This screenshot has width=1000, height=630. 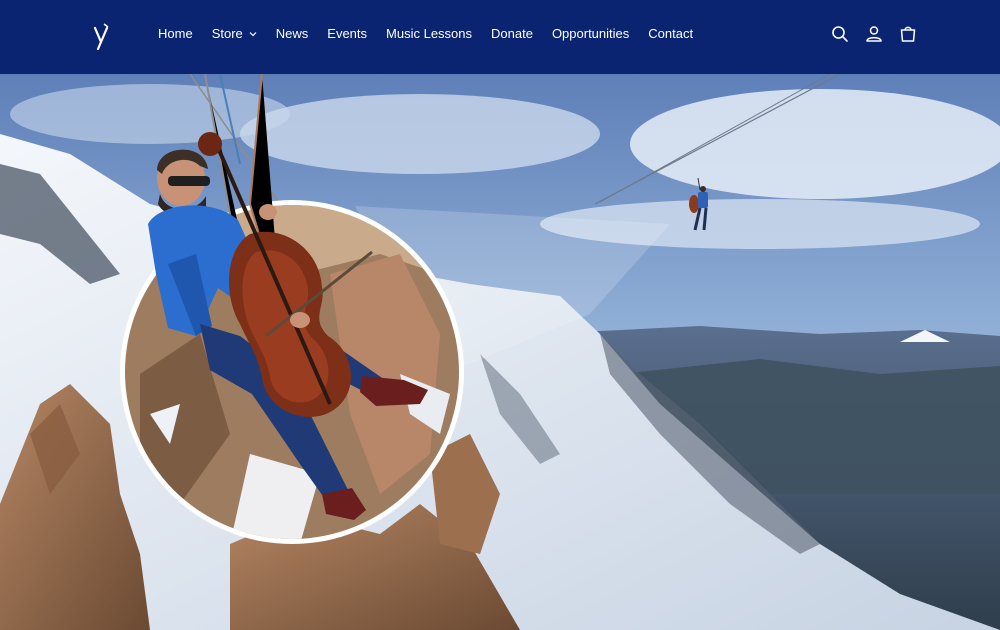 I want to click on nav-donate: Donate, so click(x=512, y=34).